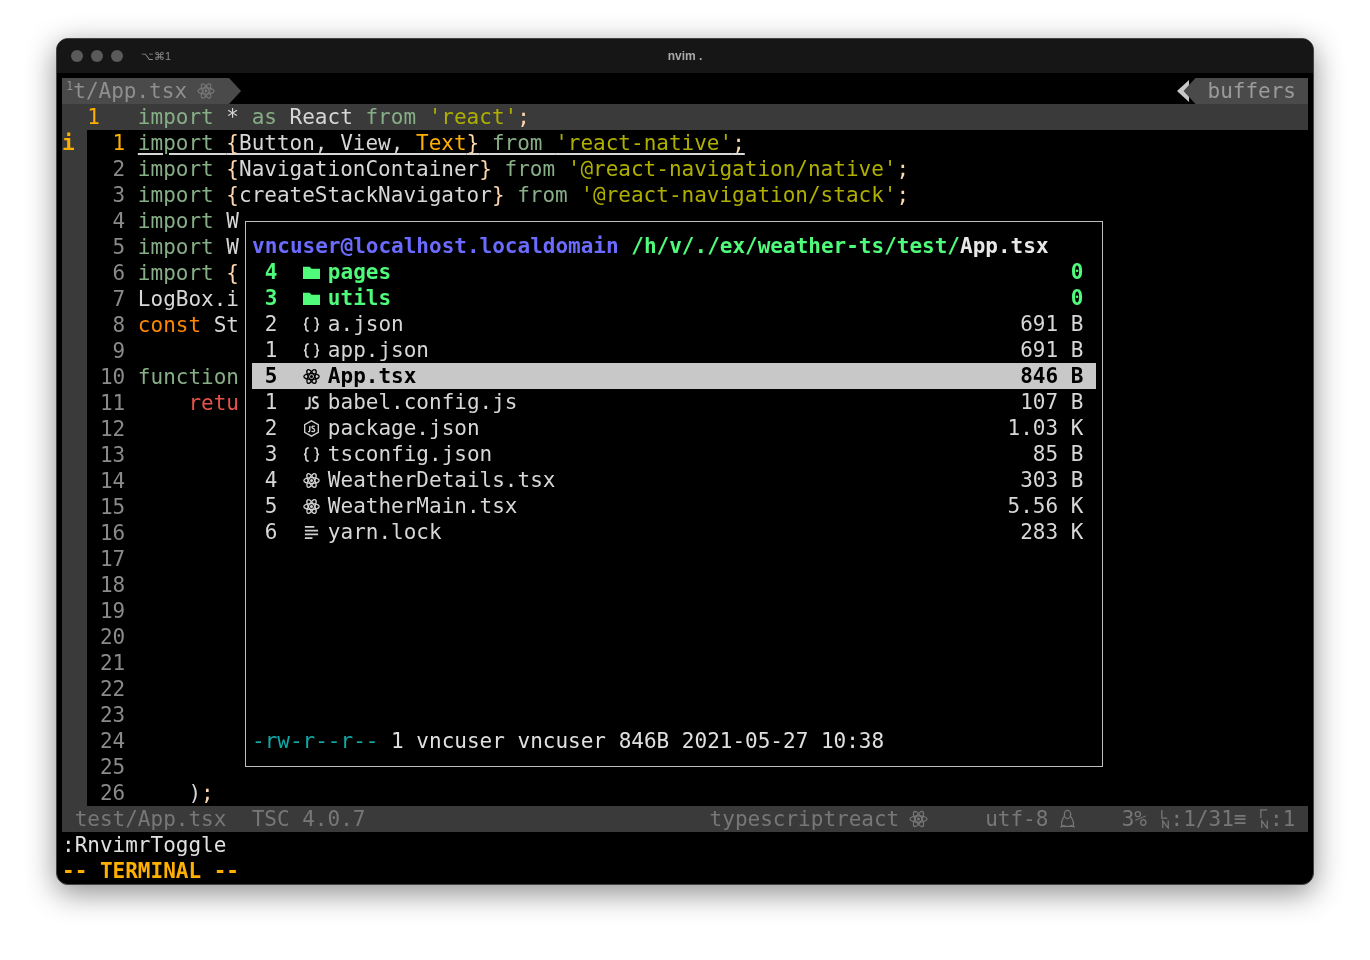 The image size is (1370, 960). What do you see at coordinates (674, 324) in the screenshot?
I see `file-row: 2 a.json 691 B` at bounding box center [674, 324].